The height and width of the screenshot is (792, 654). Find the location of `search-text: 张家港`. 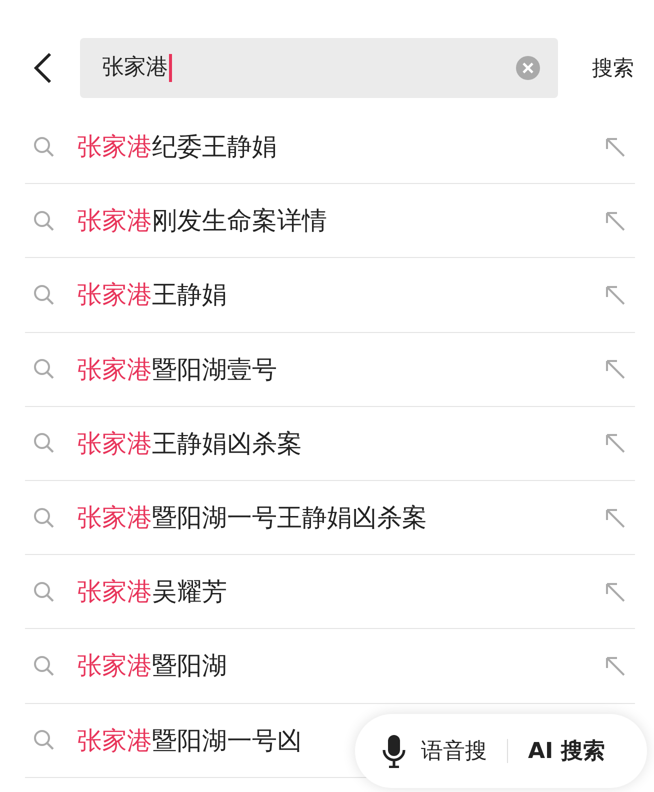

search-text: 张家港 is located at coordinates (137, 68).